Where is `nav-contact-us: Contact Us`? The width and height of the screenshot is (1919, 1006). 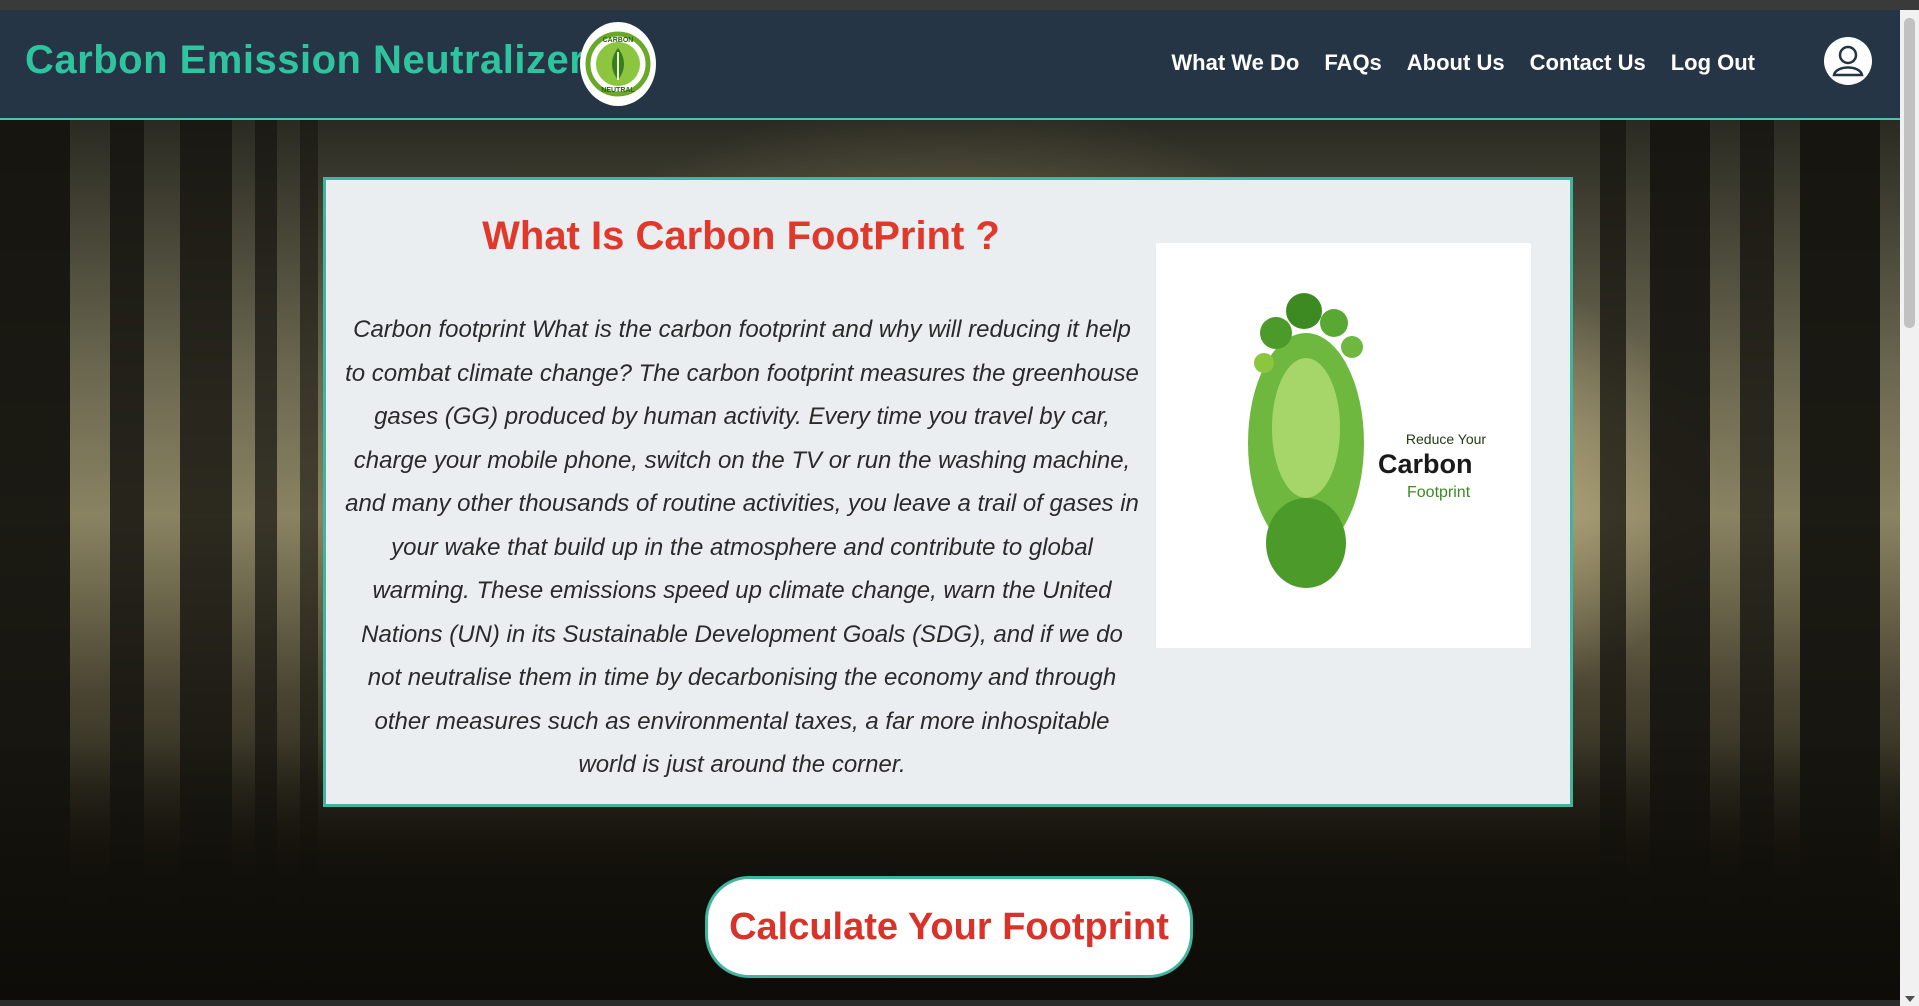
nav-contact-us: Contact Us is located at coordinates (1588, 63).